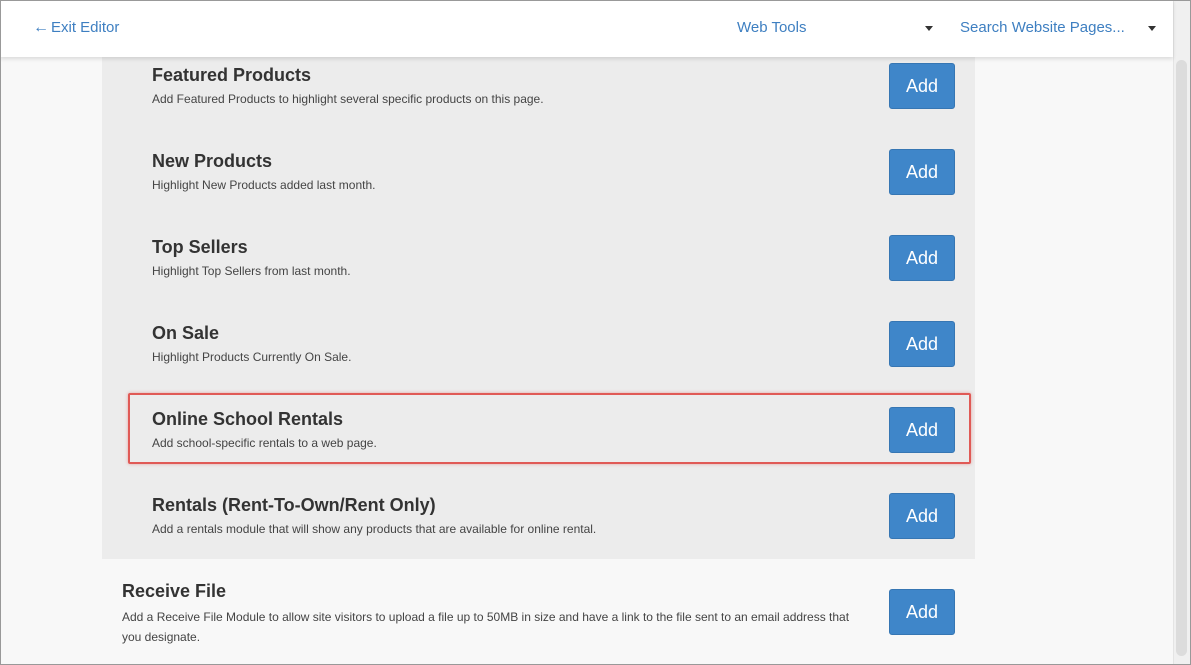 The height and width of the screenshot is (665, 1191). I want to click on module-title: Rentals (Rent-To-Own/Rent Only), so click(294, 505).